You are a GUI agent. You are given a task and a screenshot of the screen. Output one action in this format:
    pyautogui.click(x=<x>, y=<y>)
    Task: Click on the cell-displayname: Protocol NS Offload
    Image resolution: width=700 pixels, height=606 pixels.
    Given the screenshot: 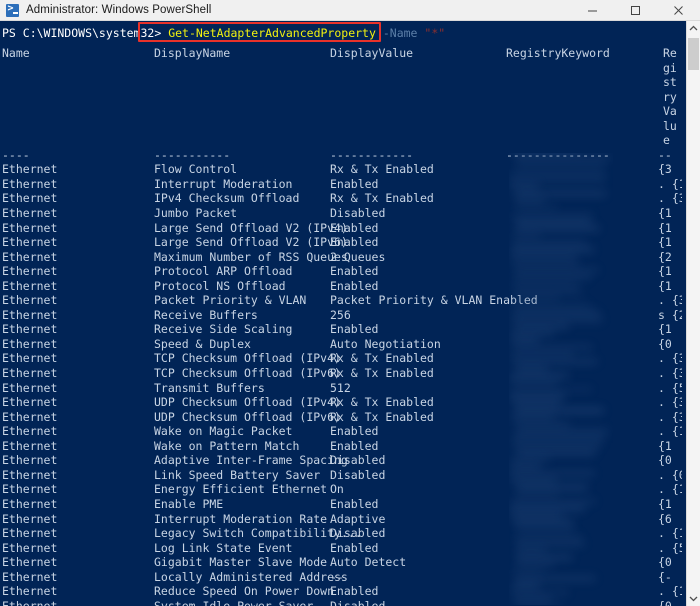 What is the action you would take?
    pyautogui.click(x=220, y=285)
    